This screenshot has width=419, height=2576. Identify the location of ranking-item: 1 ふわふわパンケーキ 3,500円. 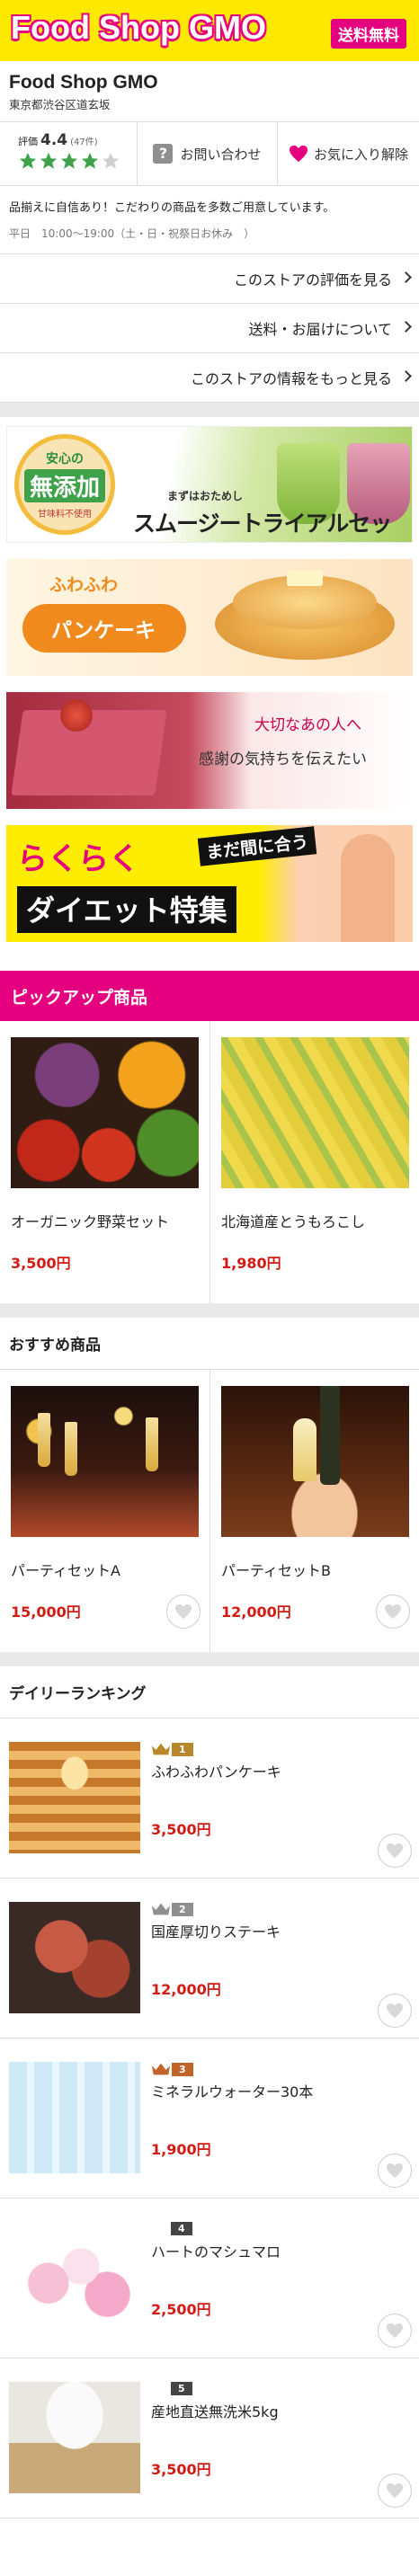
(209, 1799).